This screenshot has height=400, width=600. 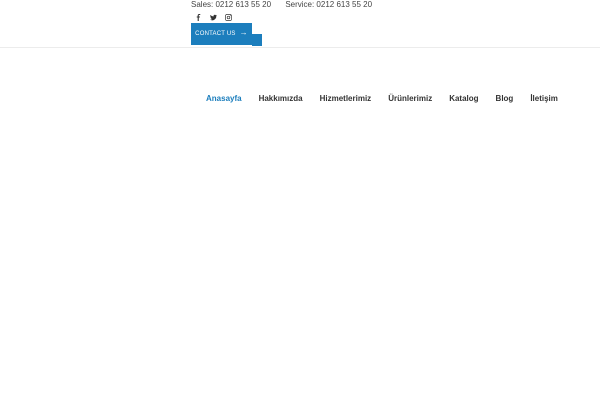 I want to click on facebook-icon, so click(x=198, y=17).